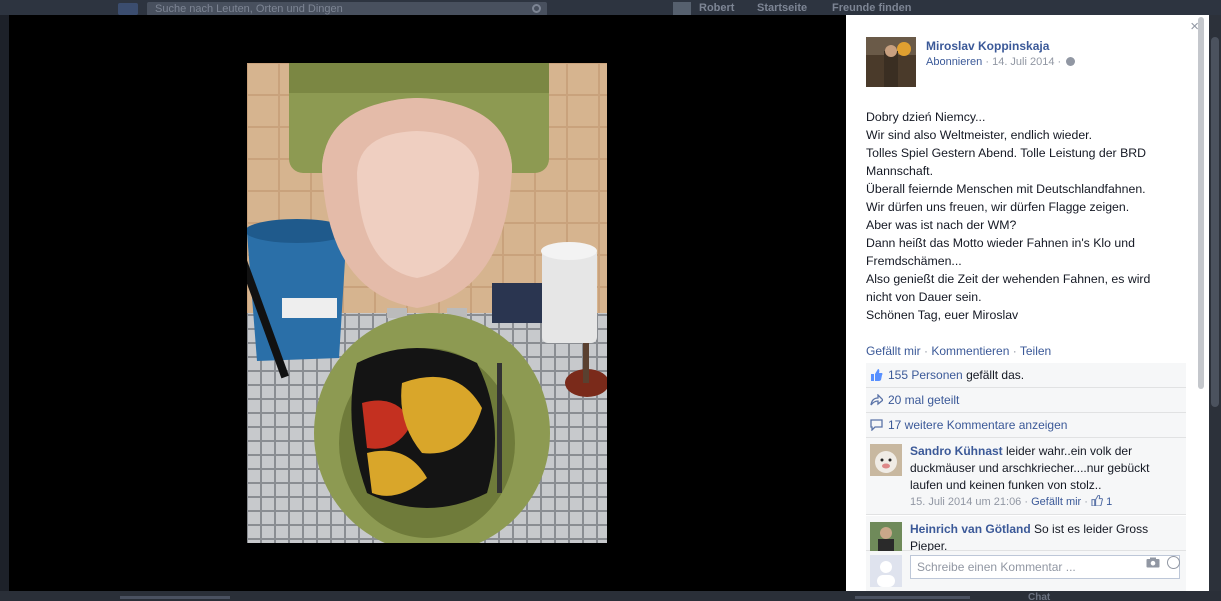 The image size is (1221, 601). What do you see at coordinates (1026, 400) in the screenshot?
I see `shares-row: 20 mal geteilt` at bounding box center [1026, 400].